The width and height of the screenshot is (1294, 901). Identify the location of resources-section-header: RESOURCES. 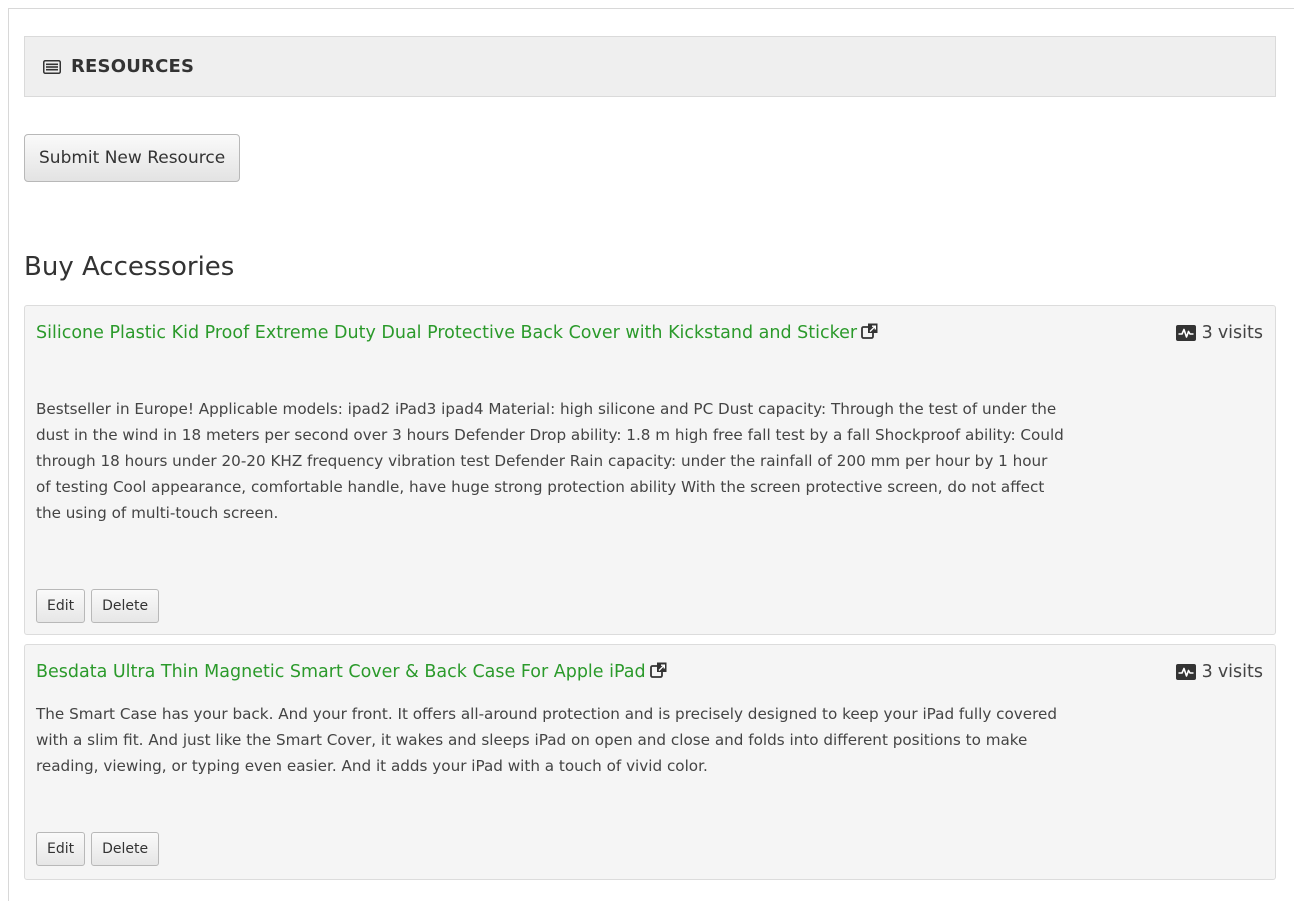
(650, 66).